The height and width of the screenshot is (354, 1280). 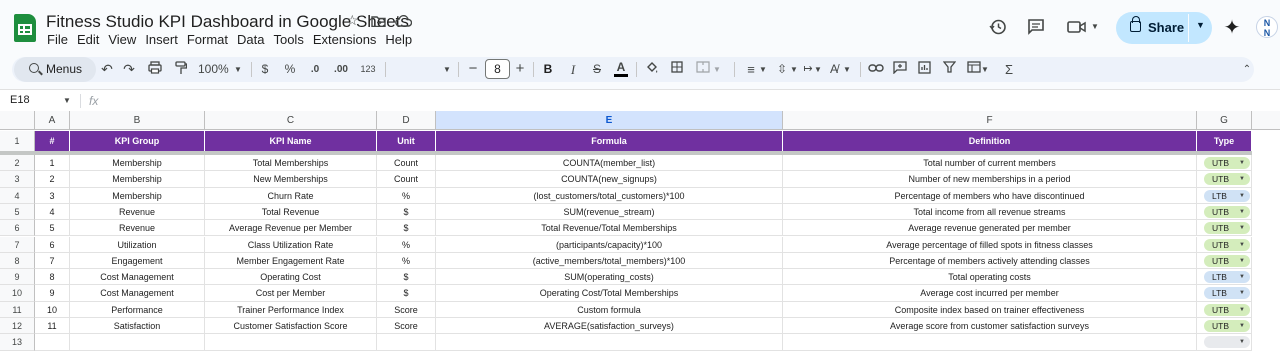 What do you see at coordinates (990, 179) in the screenshot?
I see `cell-definition: Number of new memberships in a period` at bounding box center [990, 179].